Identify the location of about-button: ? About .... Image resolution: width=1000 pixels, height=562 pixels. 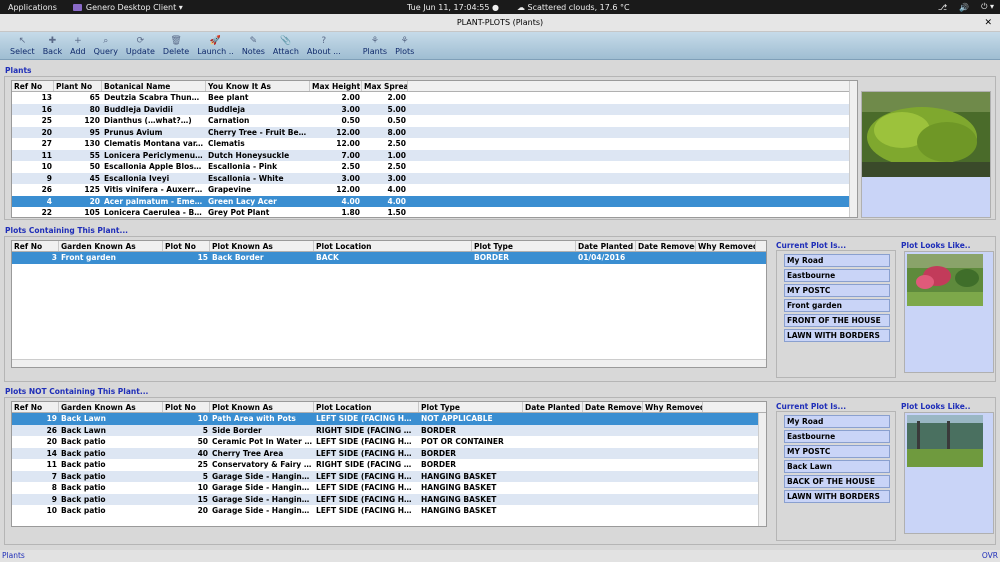
(324, 47).